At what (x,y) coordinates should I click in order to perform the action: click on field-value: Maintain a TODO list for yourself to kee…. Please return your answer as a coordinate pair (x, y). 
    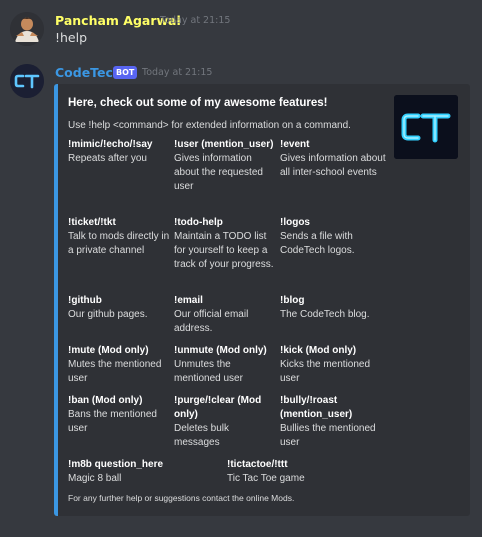
    Looking at the image, I should click on (224, 250).